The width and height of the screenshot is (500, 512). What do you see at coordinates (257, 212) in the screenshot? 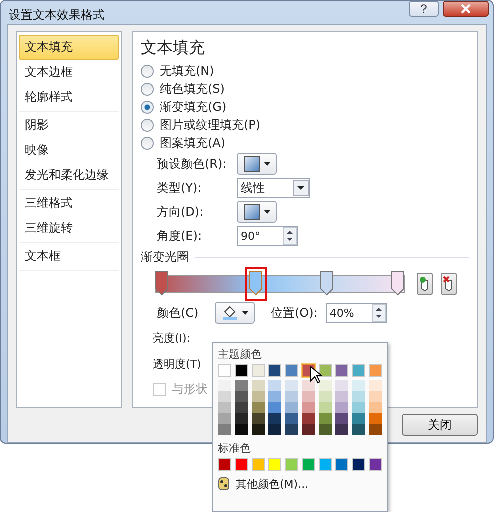
I see `direction-dropdown` at bounding box center [257, 212].